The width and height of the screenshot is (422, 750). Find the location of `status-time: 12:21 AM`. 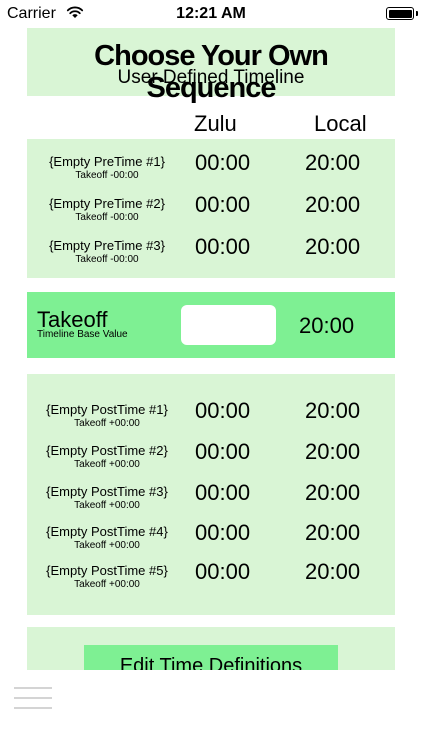

status-time: 12:21 AM is located at coordinates (211, 13).